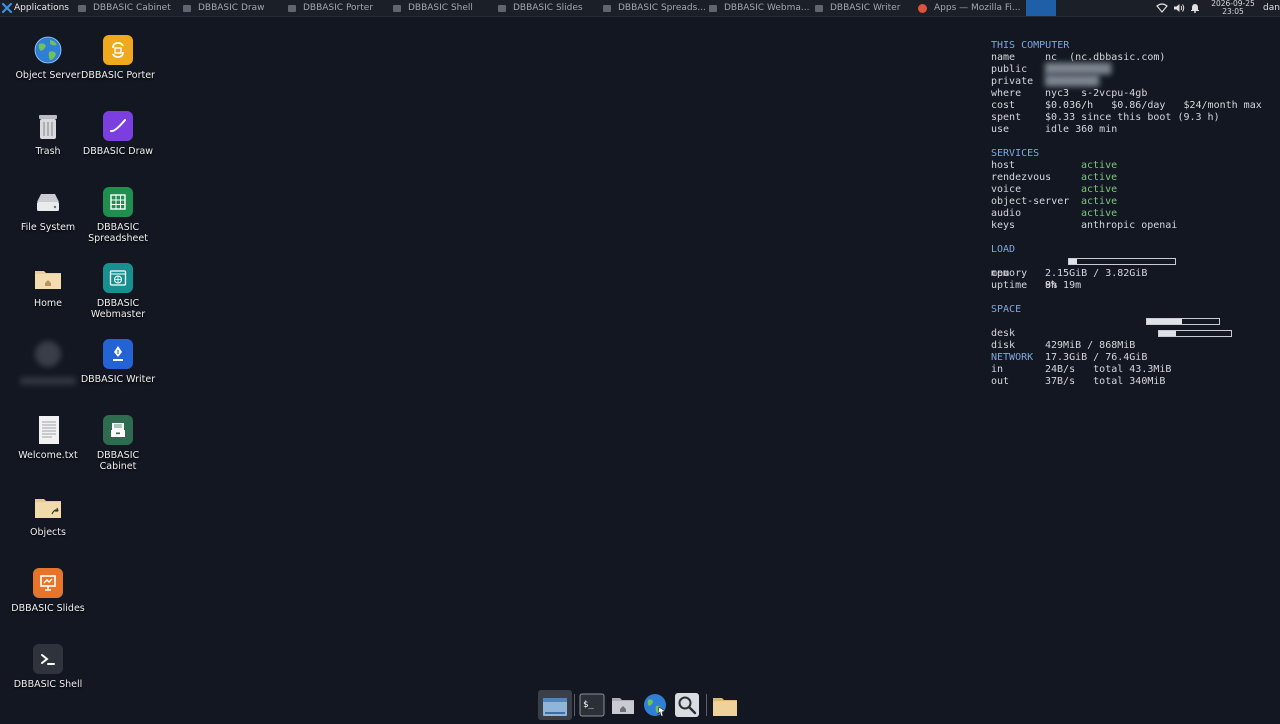 The image size is (1280, 724). What do you see at coordinates (48, 75) in the screenshot?
I see `desktop-icon-label: Object Server` at bounding box center [48, 75].